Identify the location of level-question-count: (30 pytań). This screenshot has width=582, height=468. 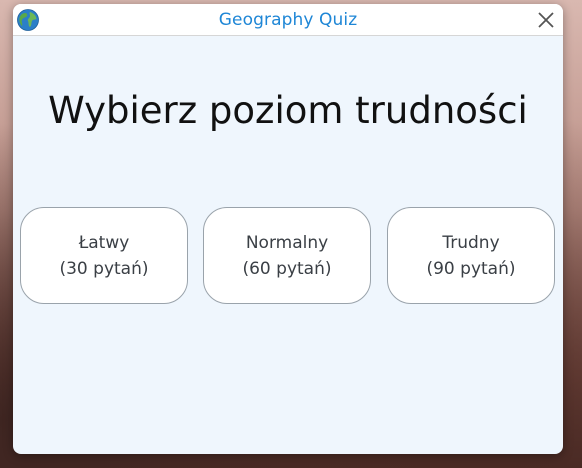
(104, 268).